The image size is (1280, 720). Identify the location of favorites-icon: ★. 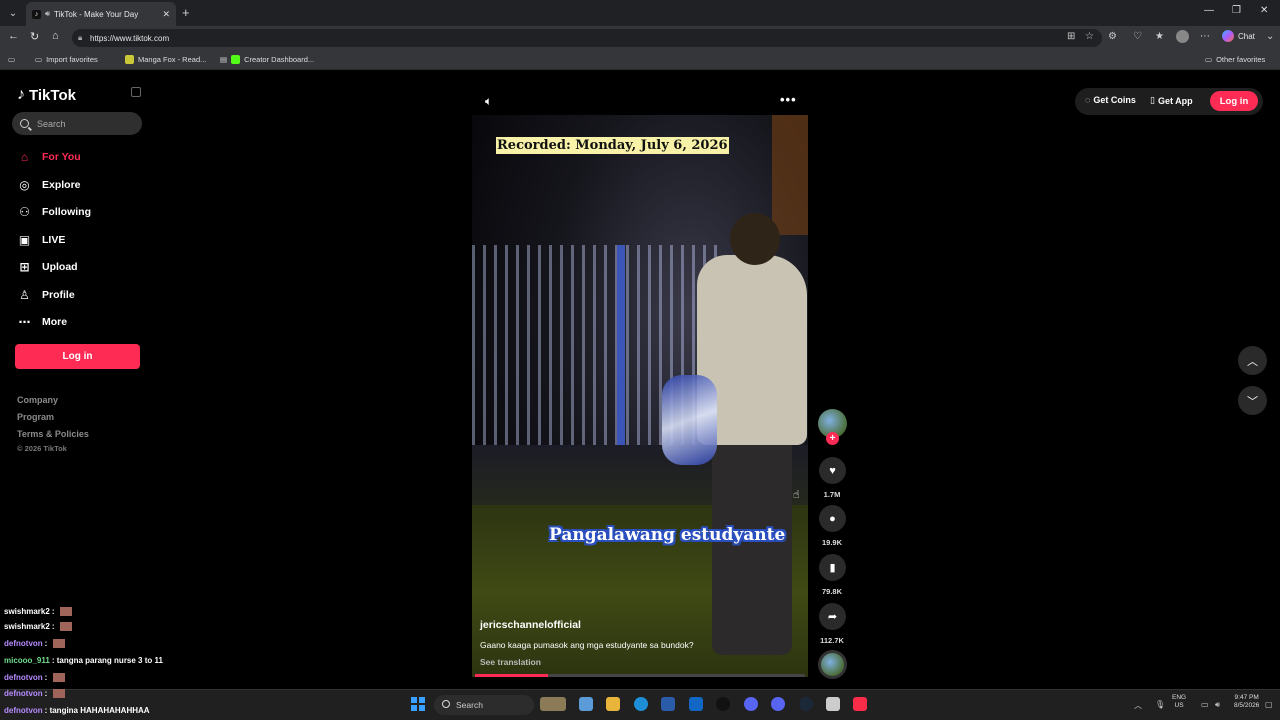
(1159, 36).